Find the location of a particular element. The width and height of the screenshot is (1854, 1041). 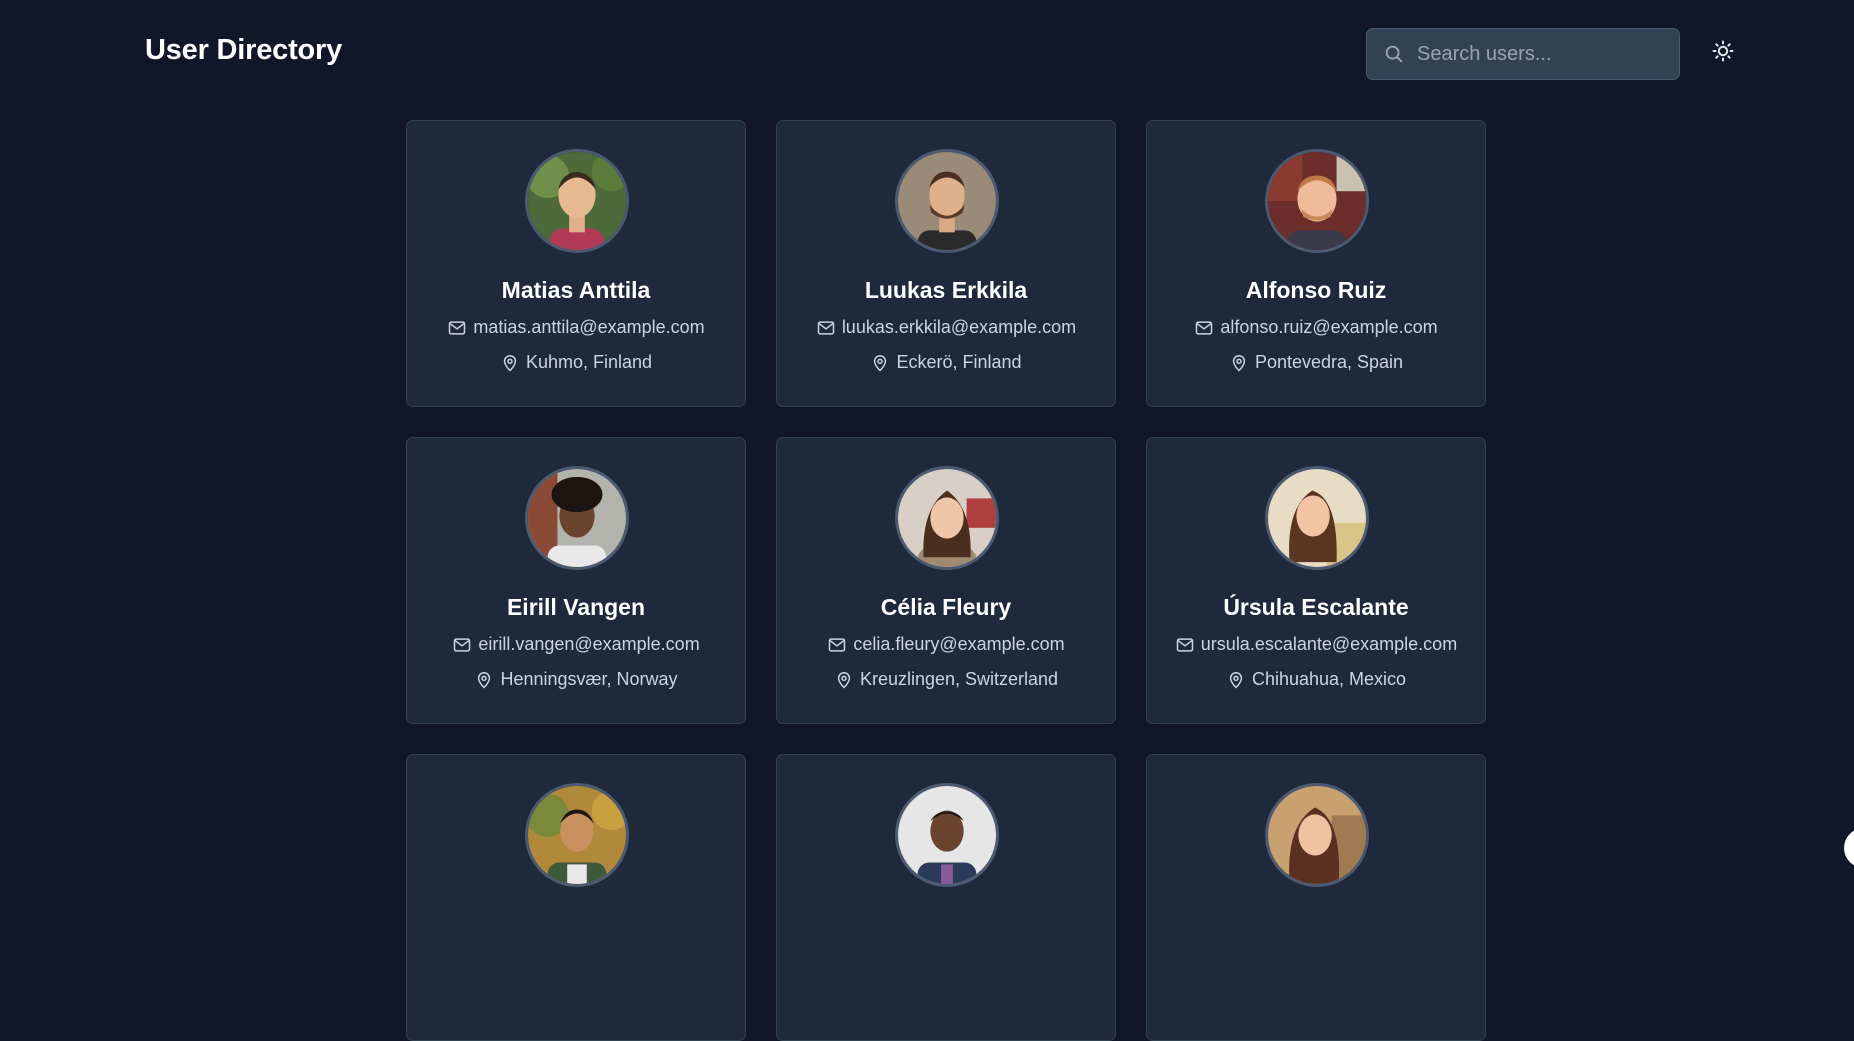

user-location-row: Henningsvær, Norway is located at coordinates (576, 679).